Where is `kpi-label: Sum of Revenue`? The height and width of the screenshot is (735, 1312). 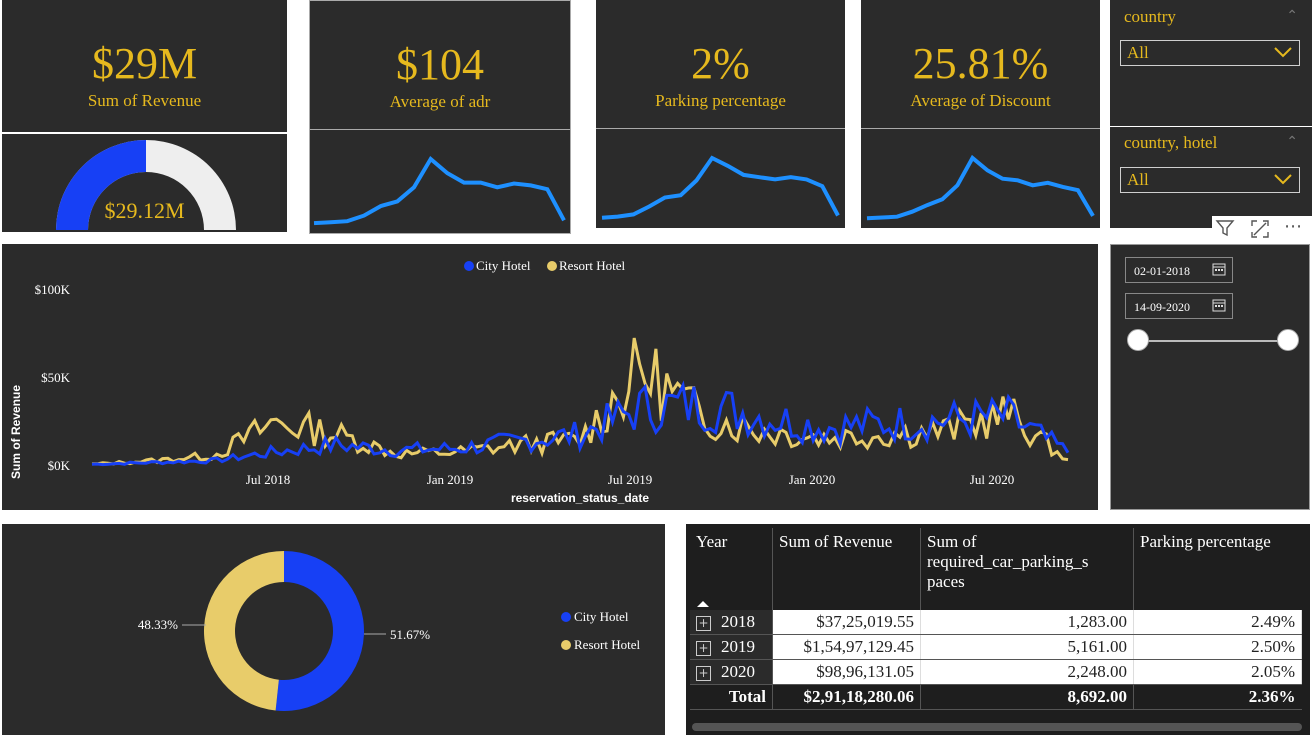
kpi-label: Sum of Revenue is located at coordinates (144, 100).